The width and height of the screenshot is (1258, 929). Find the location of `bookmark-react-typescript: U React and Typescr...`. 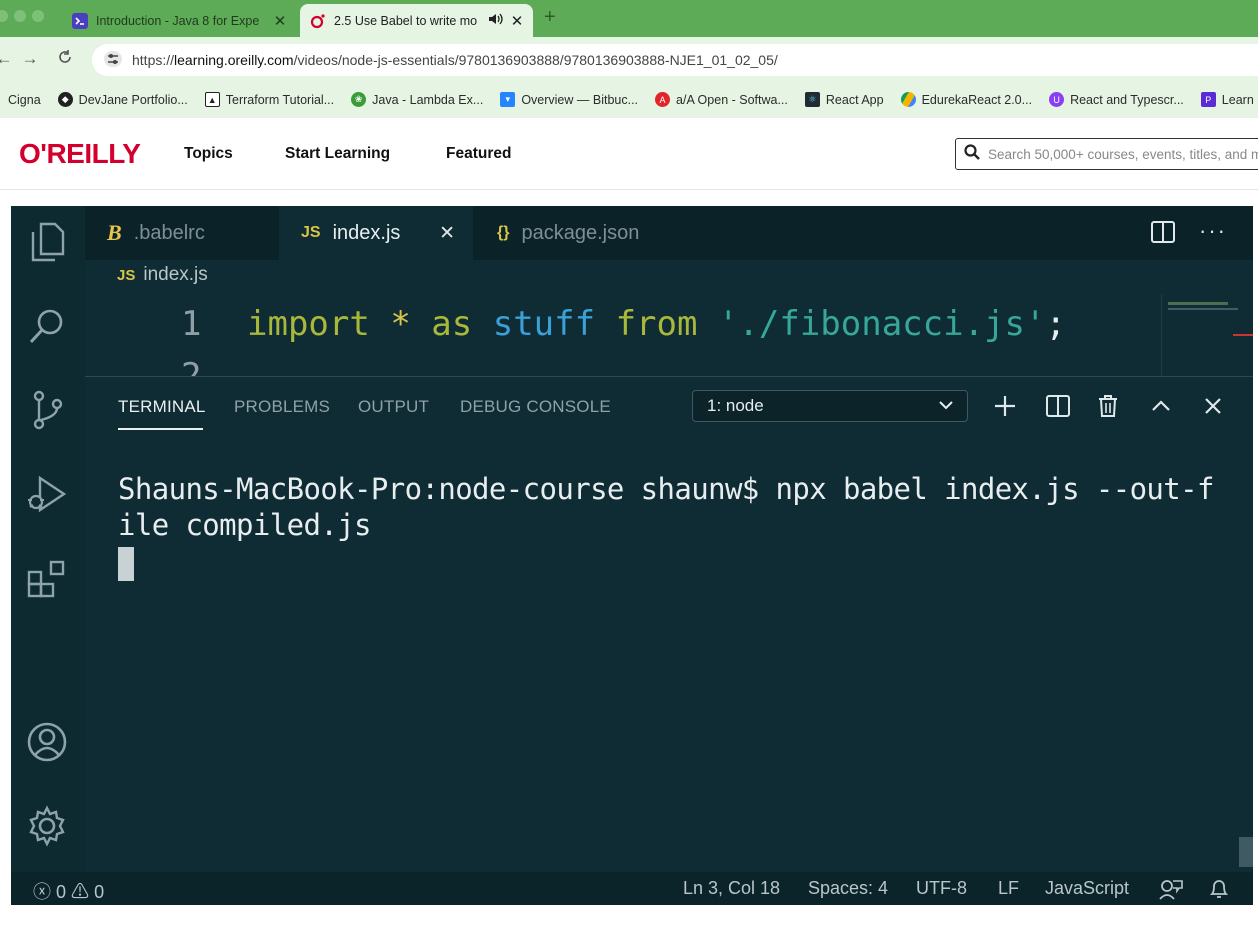

bookmark-react-typescript: U React and Typescr... is located at coordinates (1116, 99).